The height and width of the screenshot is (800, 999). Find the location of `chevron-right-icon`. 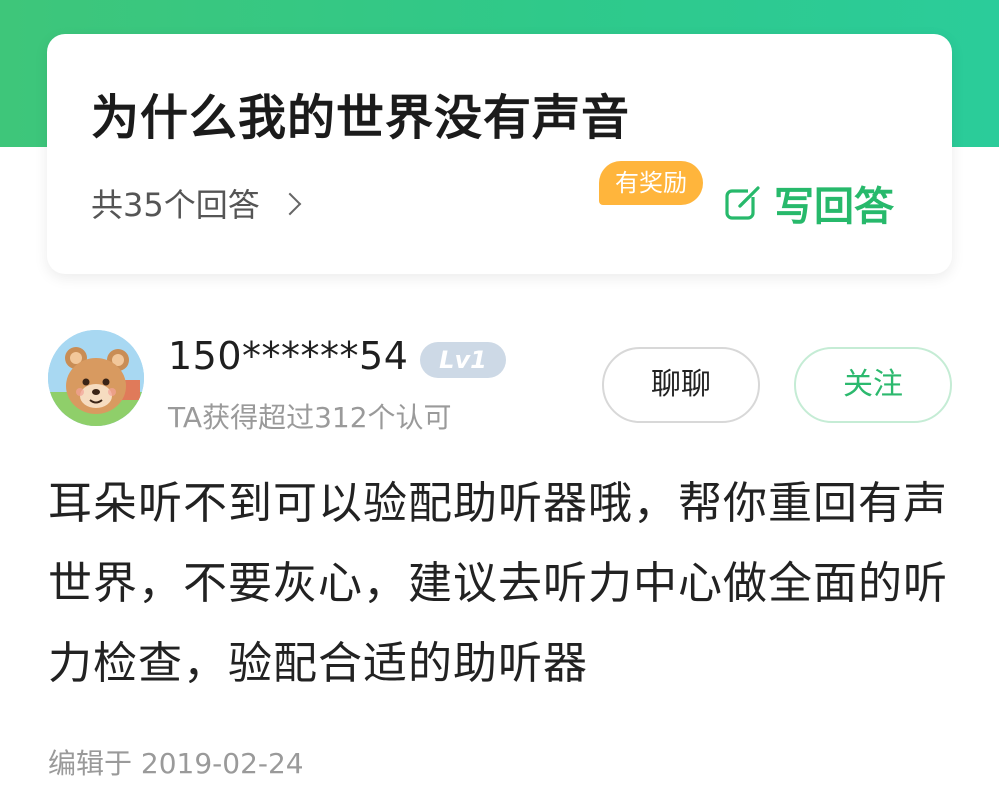

chevron-right-icon is located at coordinates (290, 204).